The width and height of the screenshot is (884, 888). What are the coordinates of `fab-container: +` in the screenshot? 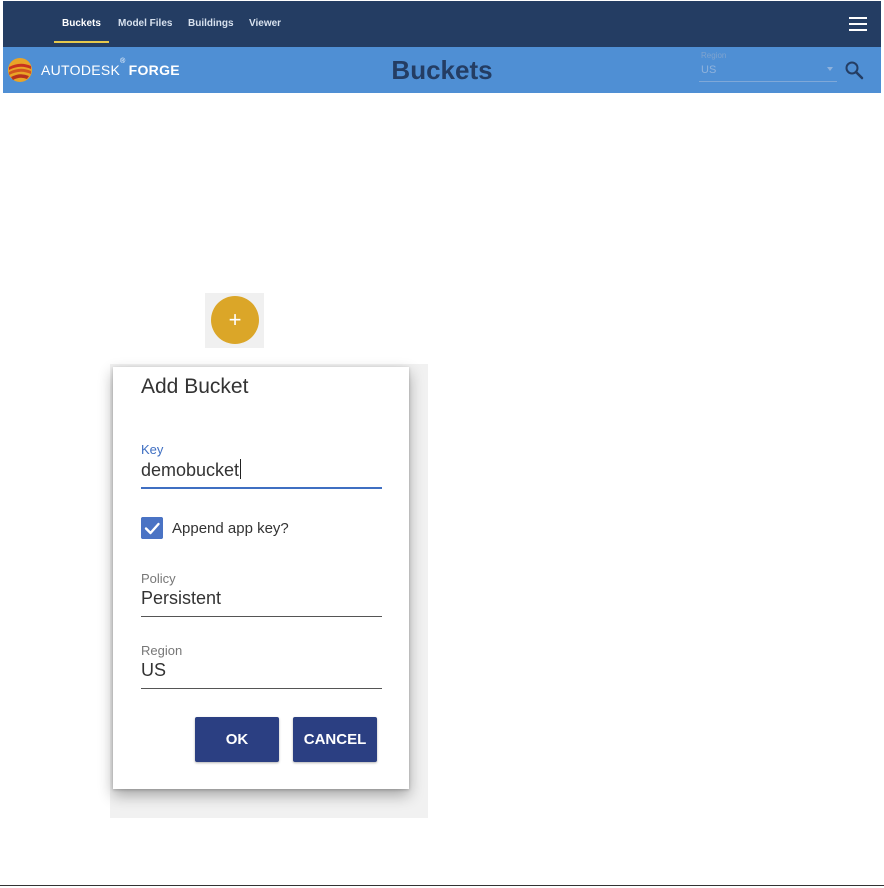 It's located at (234, 320).